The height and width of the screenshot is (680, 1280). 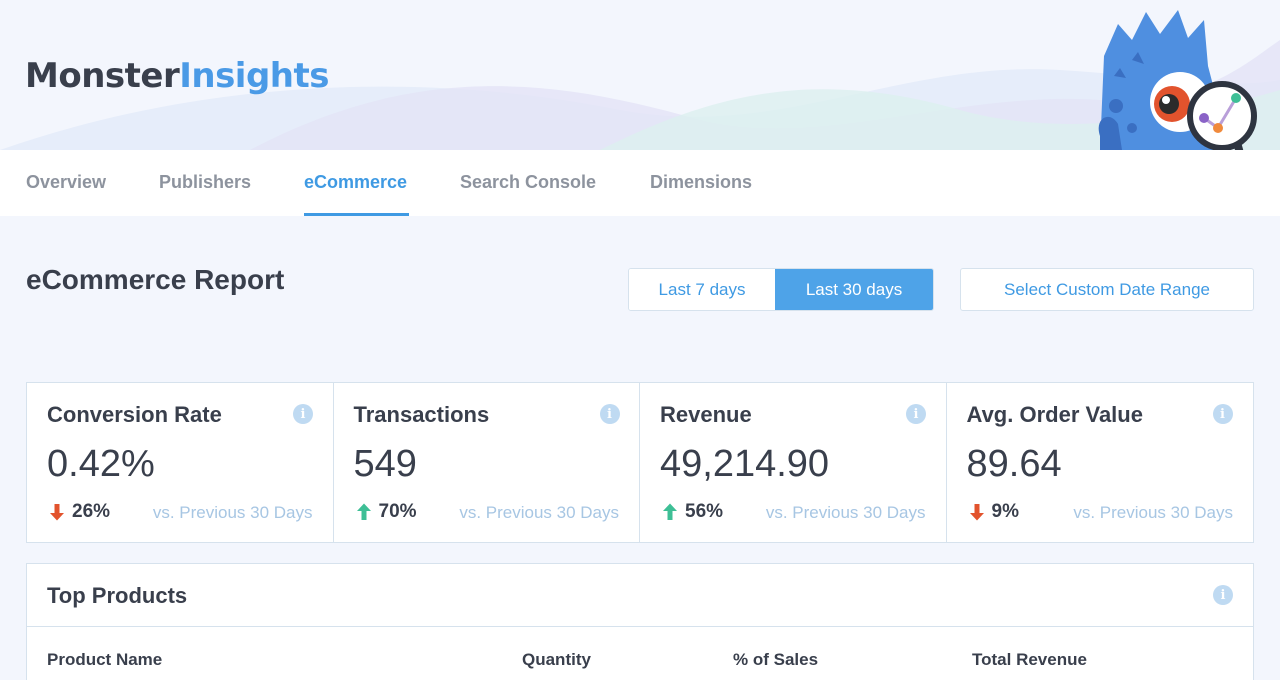 What do you see at coordinates (134, 414) in the screenshot?
I see `stat-label: Conversion Rate` at bounding box center [134, 414].